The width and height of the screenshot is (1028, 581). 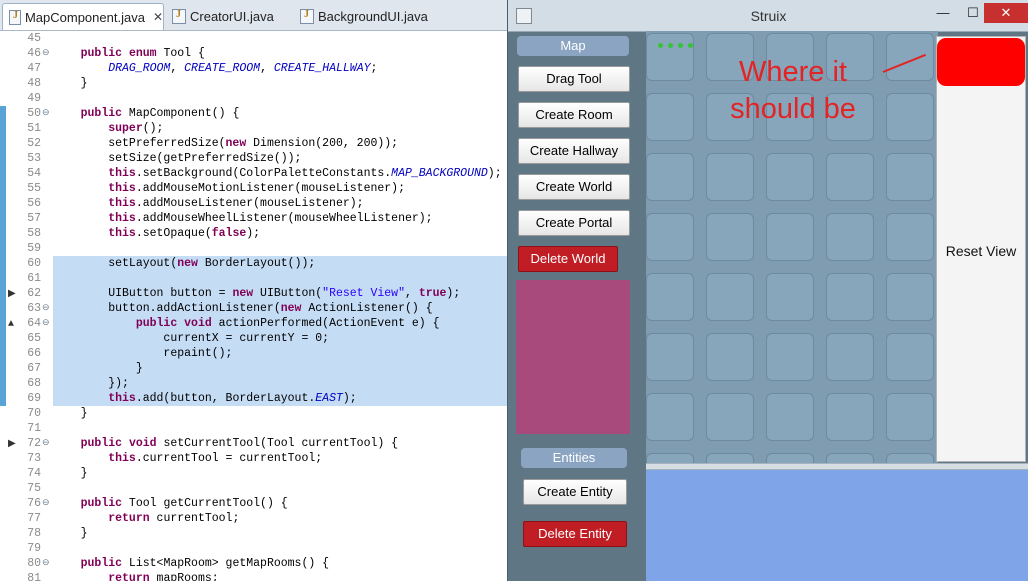 I want to click on close-icon: ✕, so click(x=158, y=17).